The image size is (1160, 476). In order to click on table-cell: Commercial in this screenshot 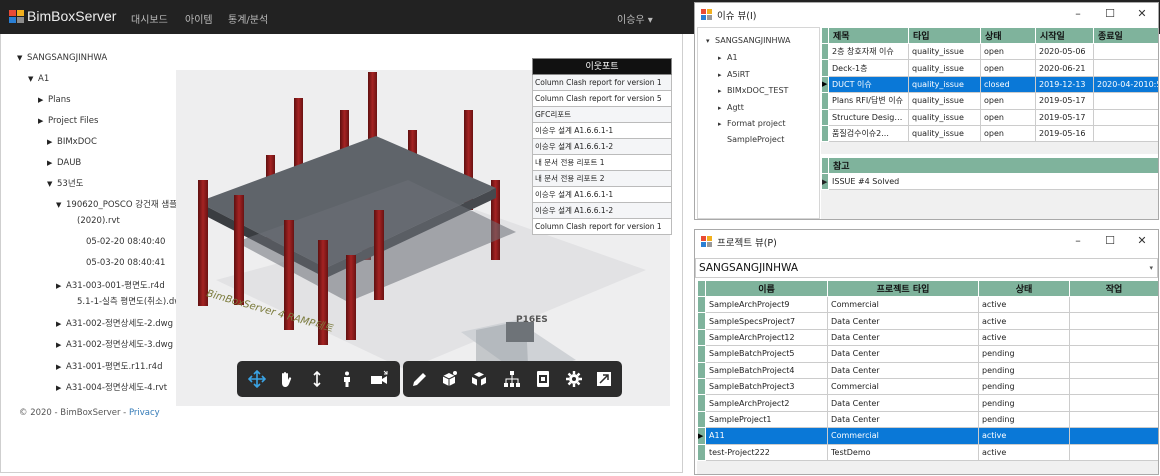, I will do `click(903, 436)`.